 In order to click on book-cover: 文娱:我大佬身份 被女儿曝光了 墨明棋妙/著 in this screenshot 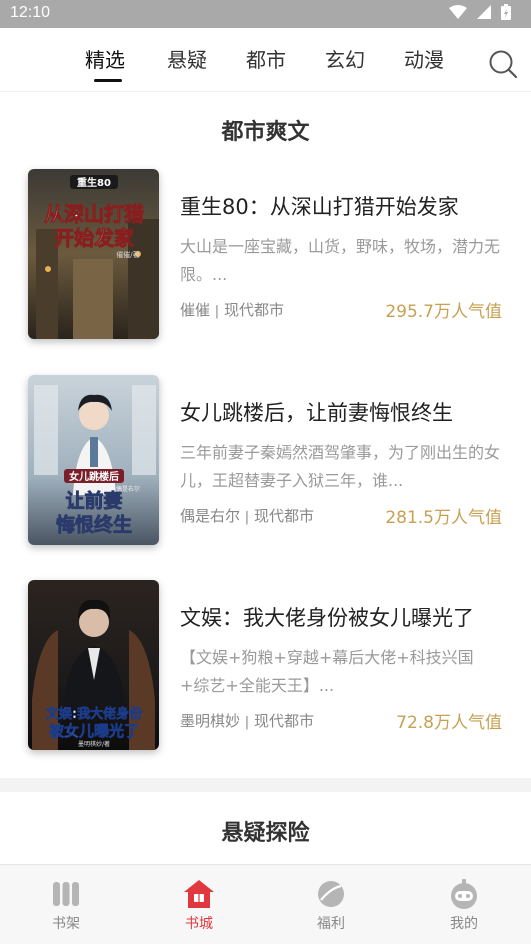, I will do `click(93, 665)`.